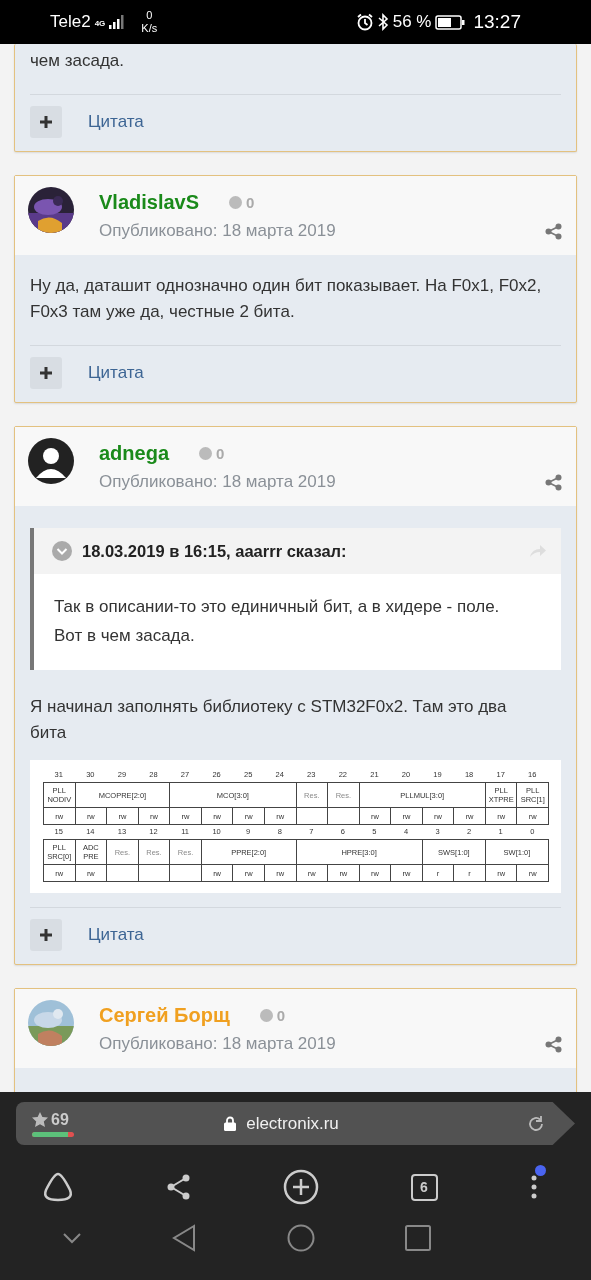 The width and height of the screenshot is (591, 1280). I want to click on reload-icon, so click(536, 1123).